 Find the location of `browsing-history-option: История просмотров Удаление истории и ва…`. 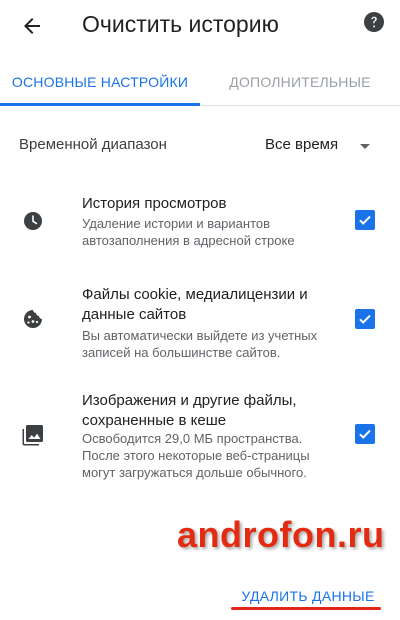

browsing-history-option: История просмотров Удаление истории и ва… is located at coordinates (200, 225).